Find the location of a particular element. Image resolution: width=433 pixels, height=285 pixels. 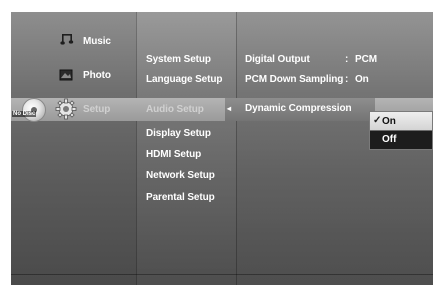

photo-icon is located at coordinates (66, 77).